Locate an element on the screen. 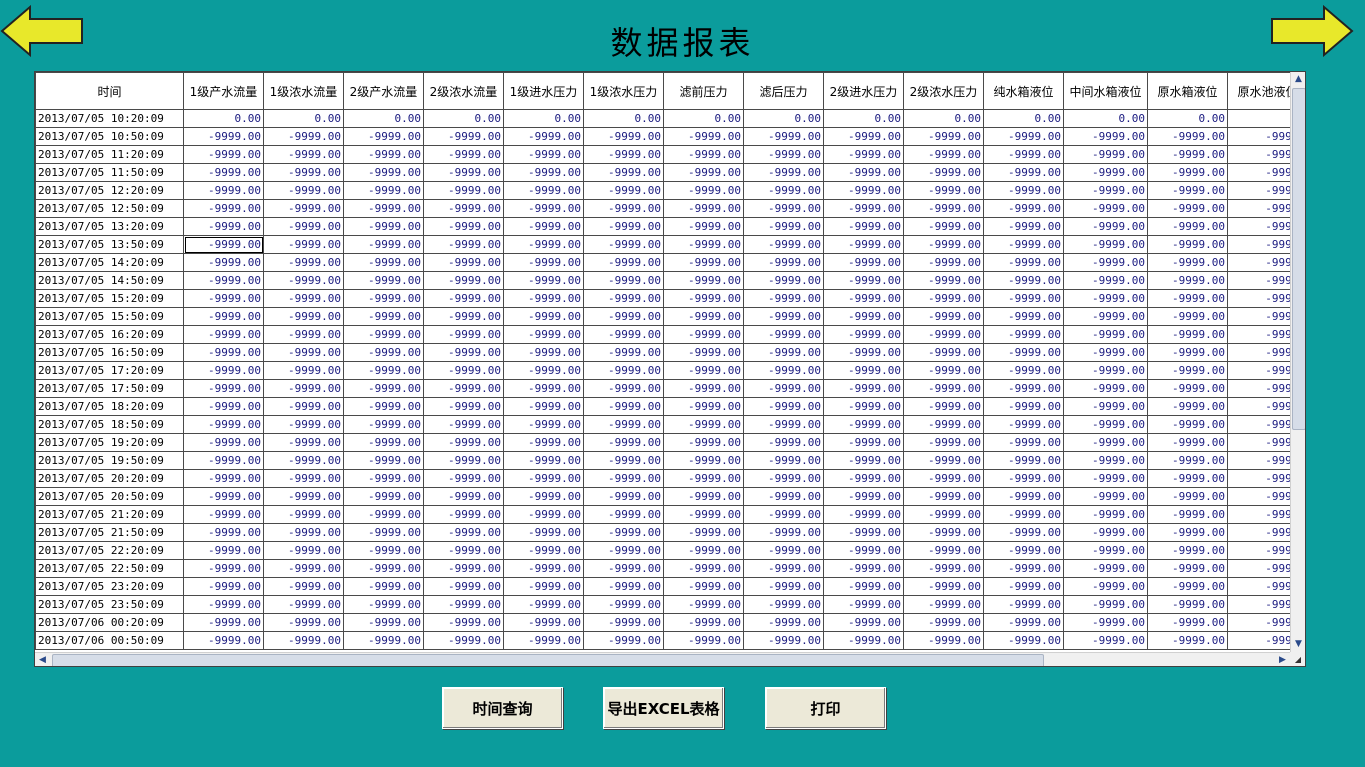  column-header: 2级浓水流量 is located at coordinates (463, 91).